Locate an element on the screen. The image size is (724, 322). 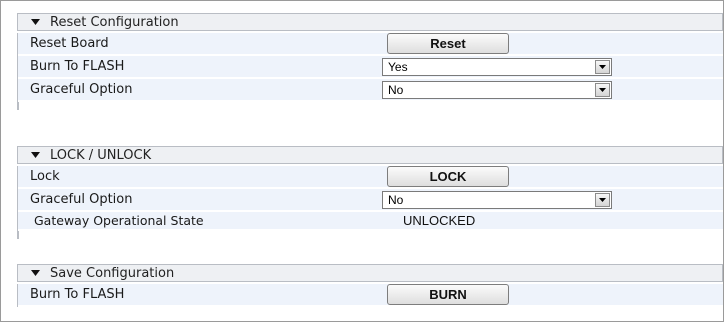
gateway-state-row: Gateway Operational State UNLOCKED is located at coordinates (370, 221).